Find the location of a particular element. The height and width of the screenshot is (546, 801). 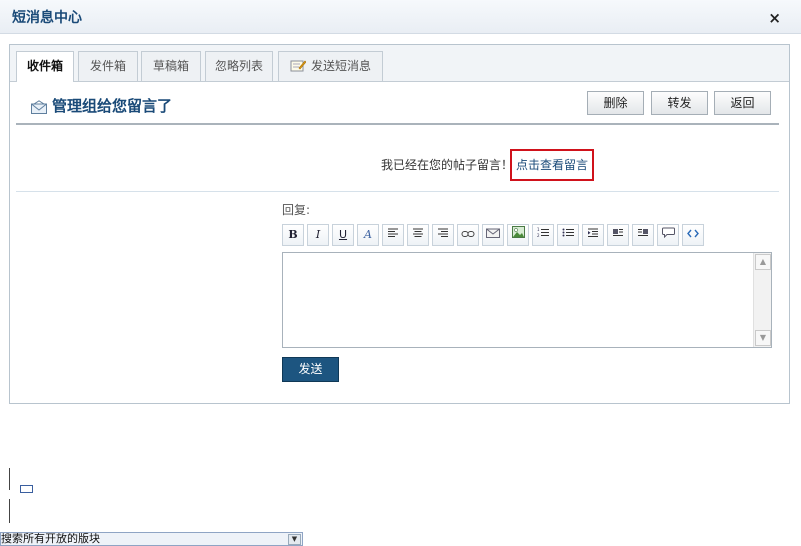

code-icon is located at coordinates (693, 235).